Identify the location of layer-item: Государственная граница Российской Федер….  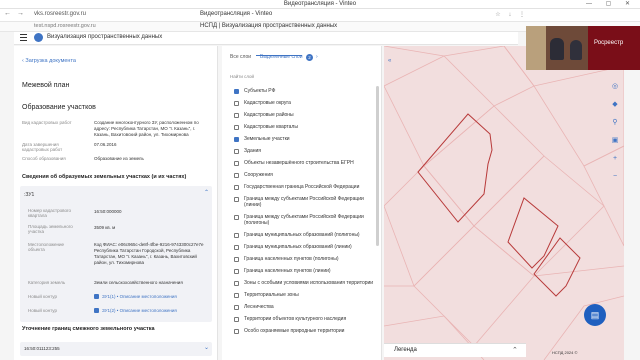
(307, 187).